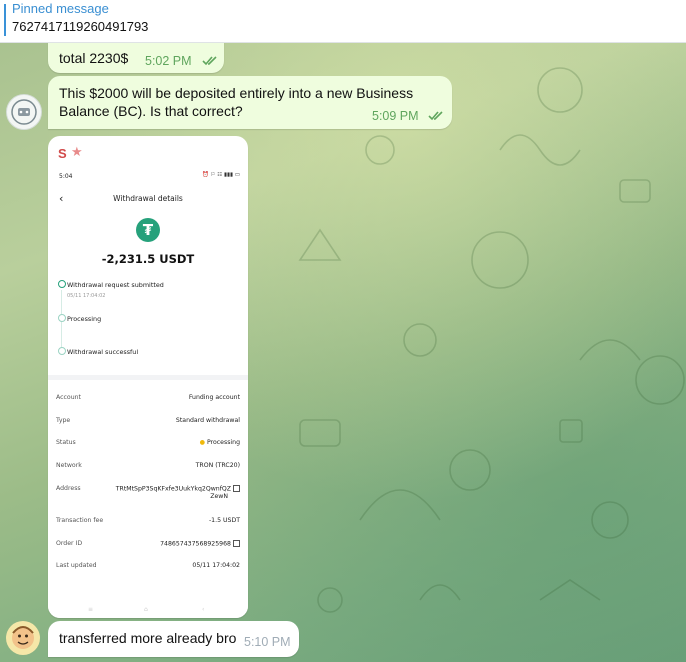 The image size is (686, 662). I want to click on step-label: Withdrawal successful, so click(103, 352).